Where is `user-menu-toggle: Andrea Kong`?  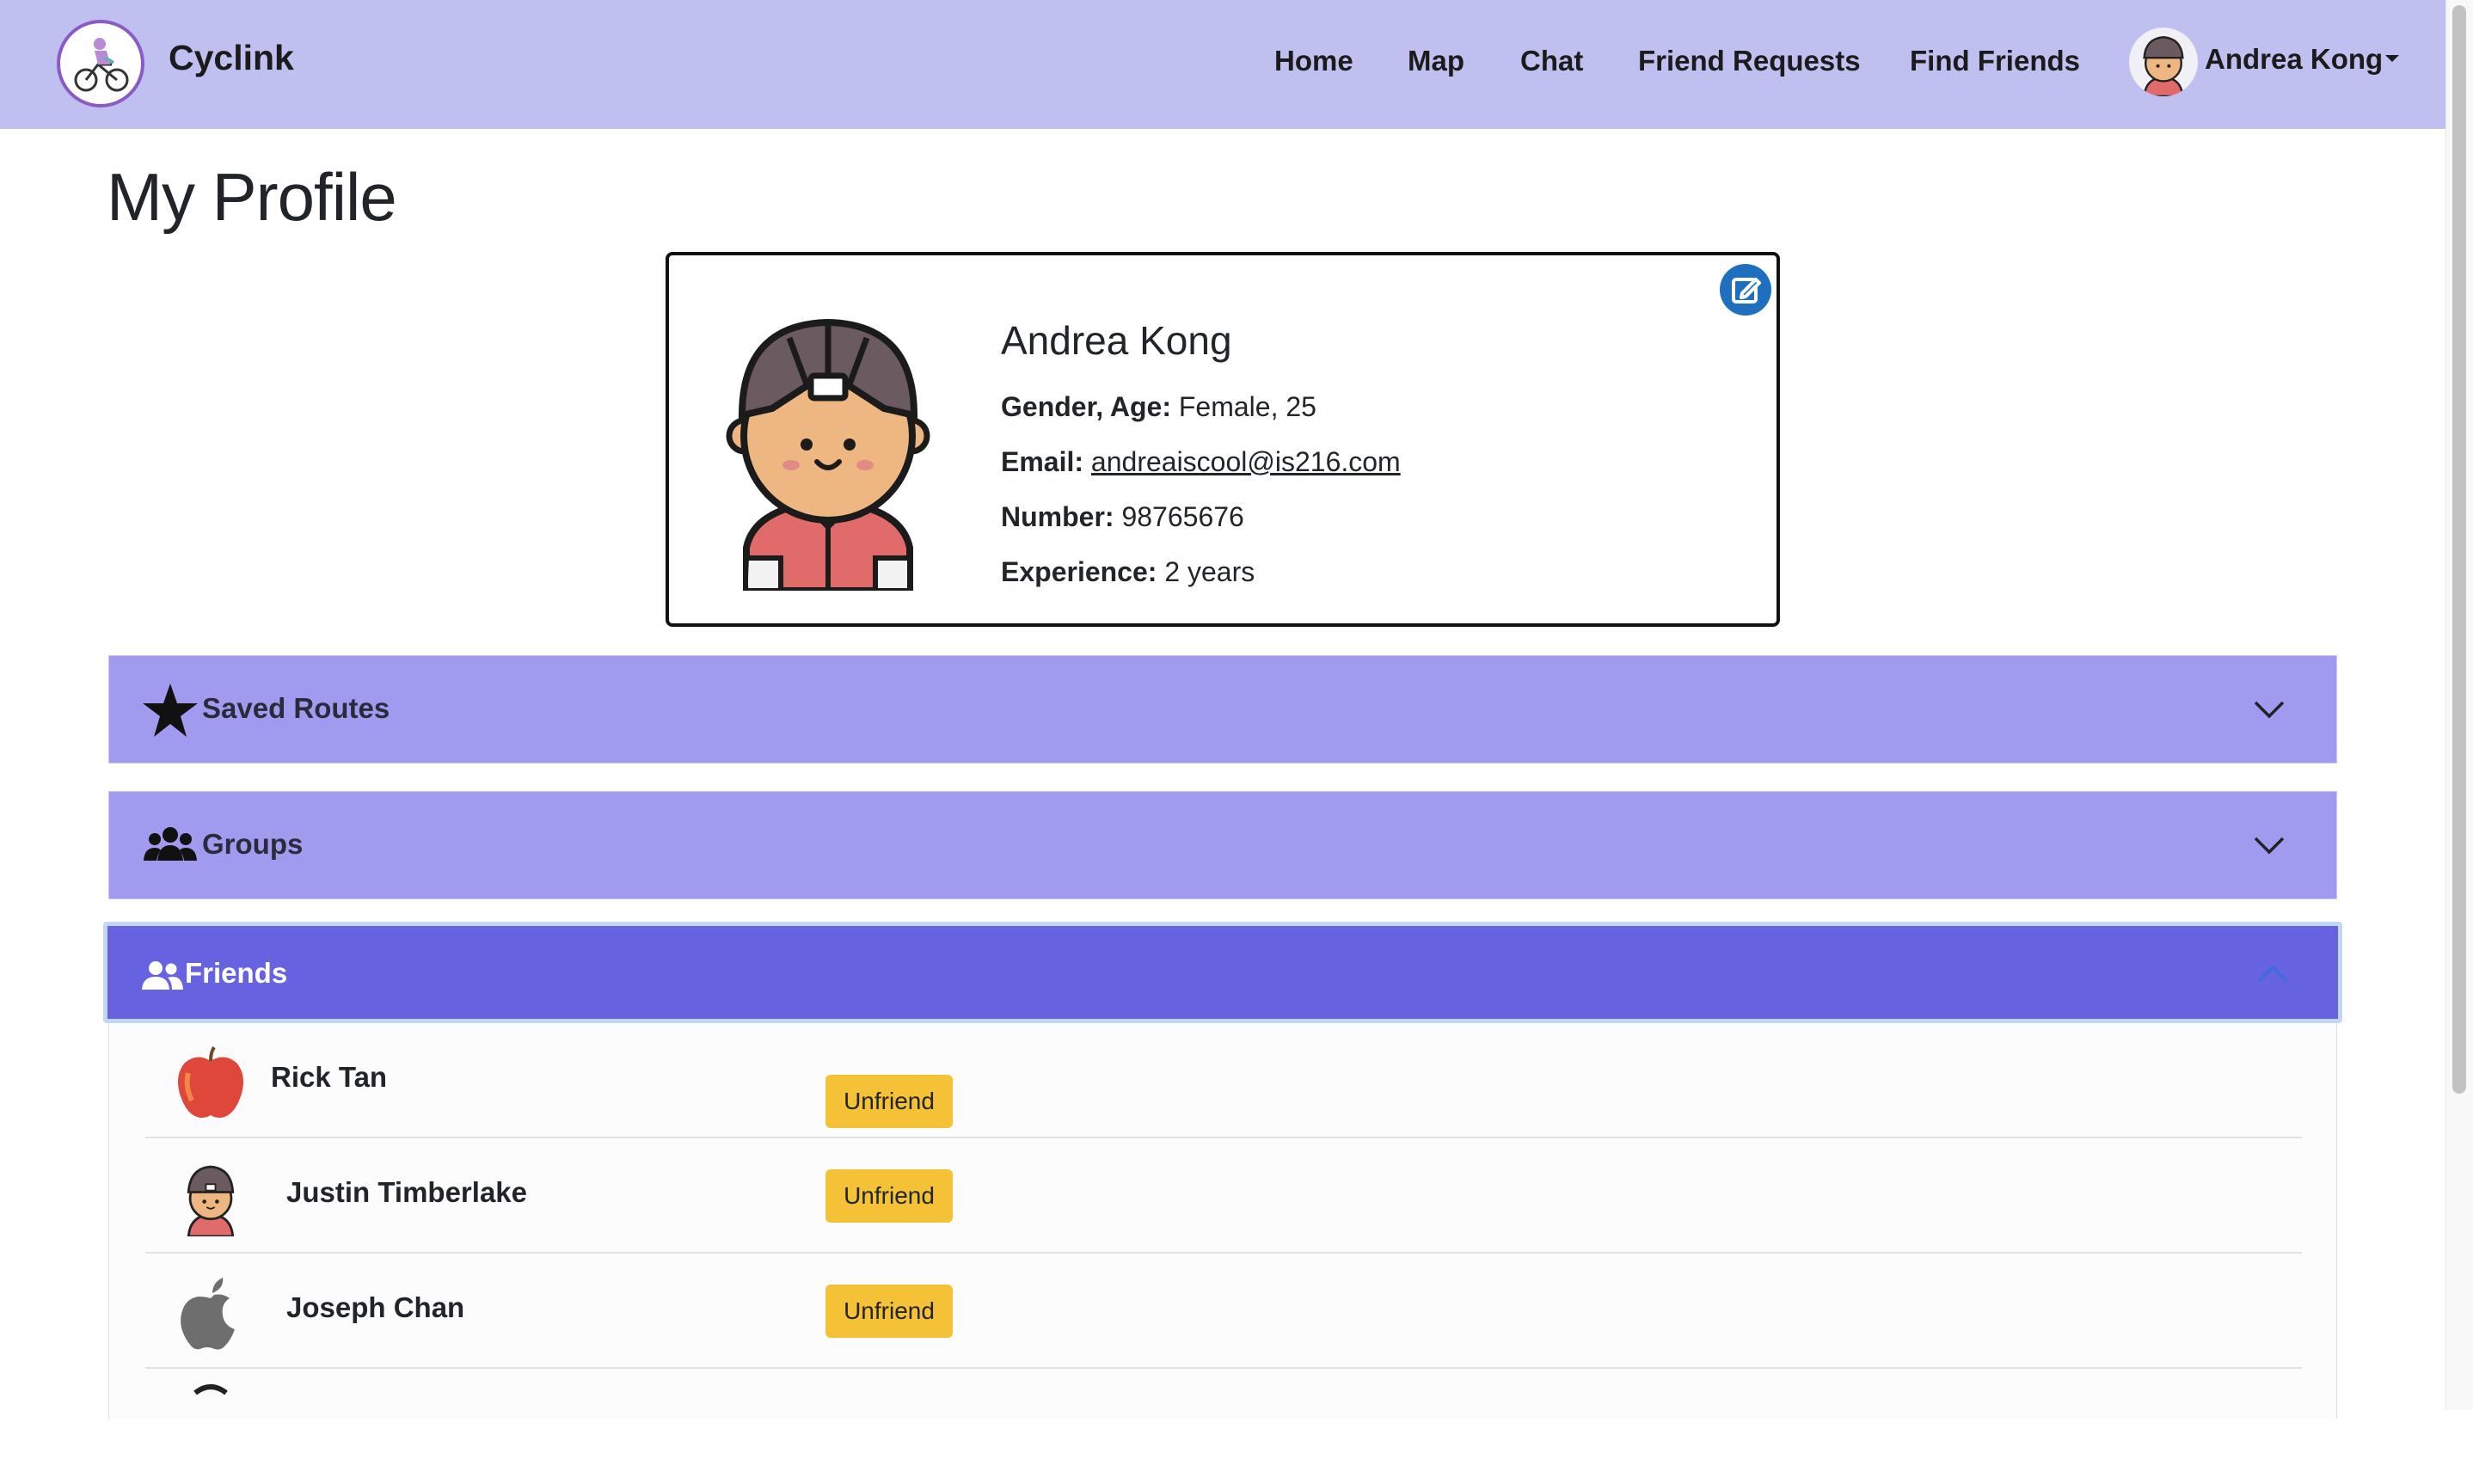 user-menu-toggle: Andrea Kong is located at coordinates (2294, 59).